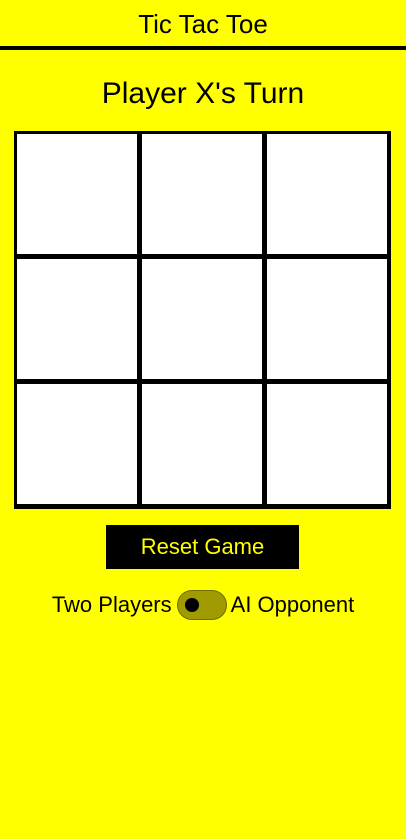 The height and width of the screenshot is (839, 406). I want to click on app-title: Tic Tac Toe, so click(203, 24).